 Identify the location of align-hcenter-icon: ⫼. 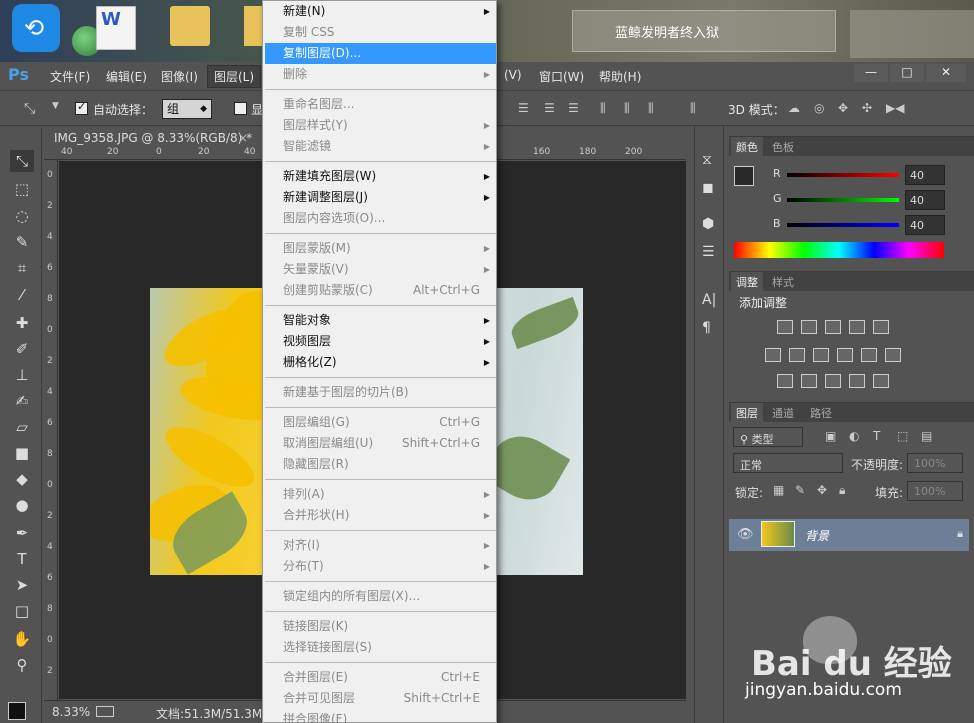
(632, 108).